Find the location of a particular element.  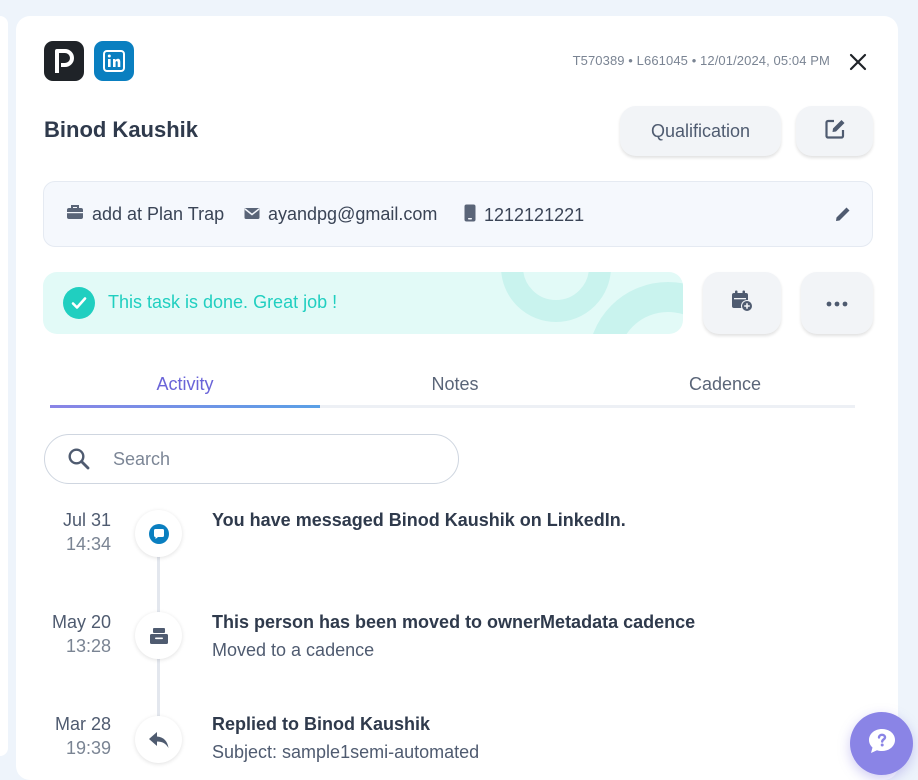

calendar-add-icon is located at coordinates (742, 303).